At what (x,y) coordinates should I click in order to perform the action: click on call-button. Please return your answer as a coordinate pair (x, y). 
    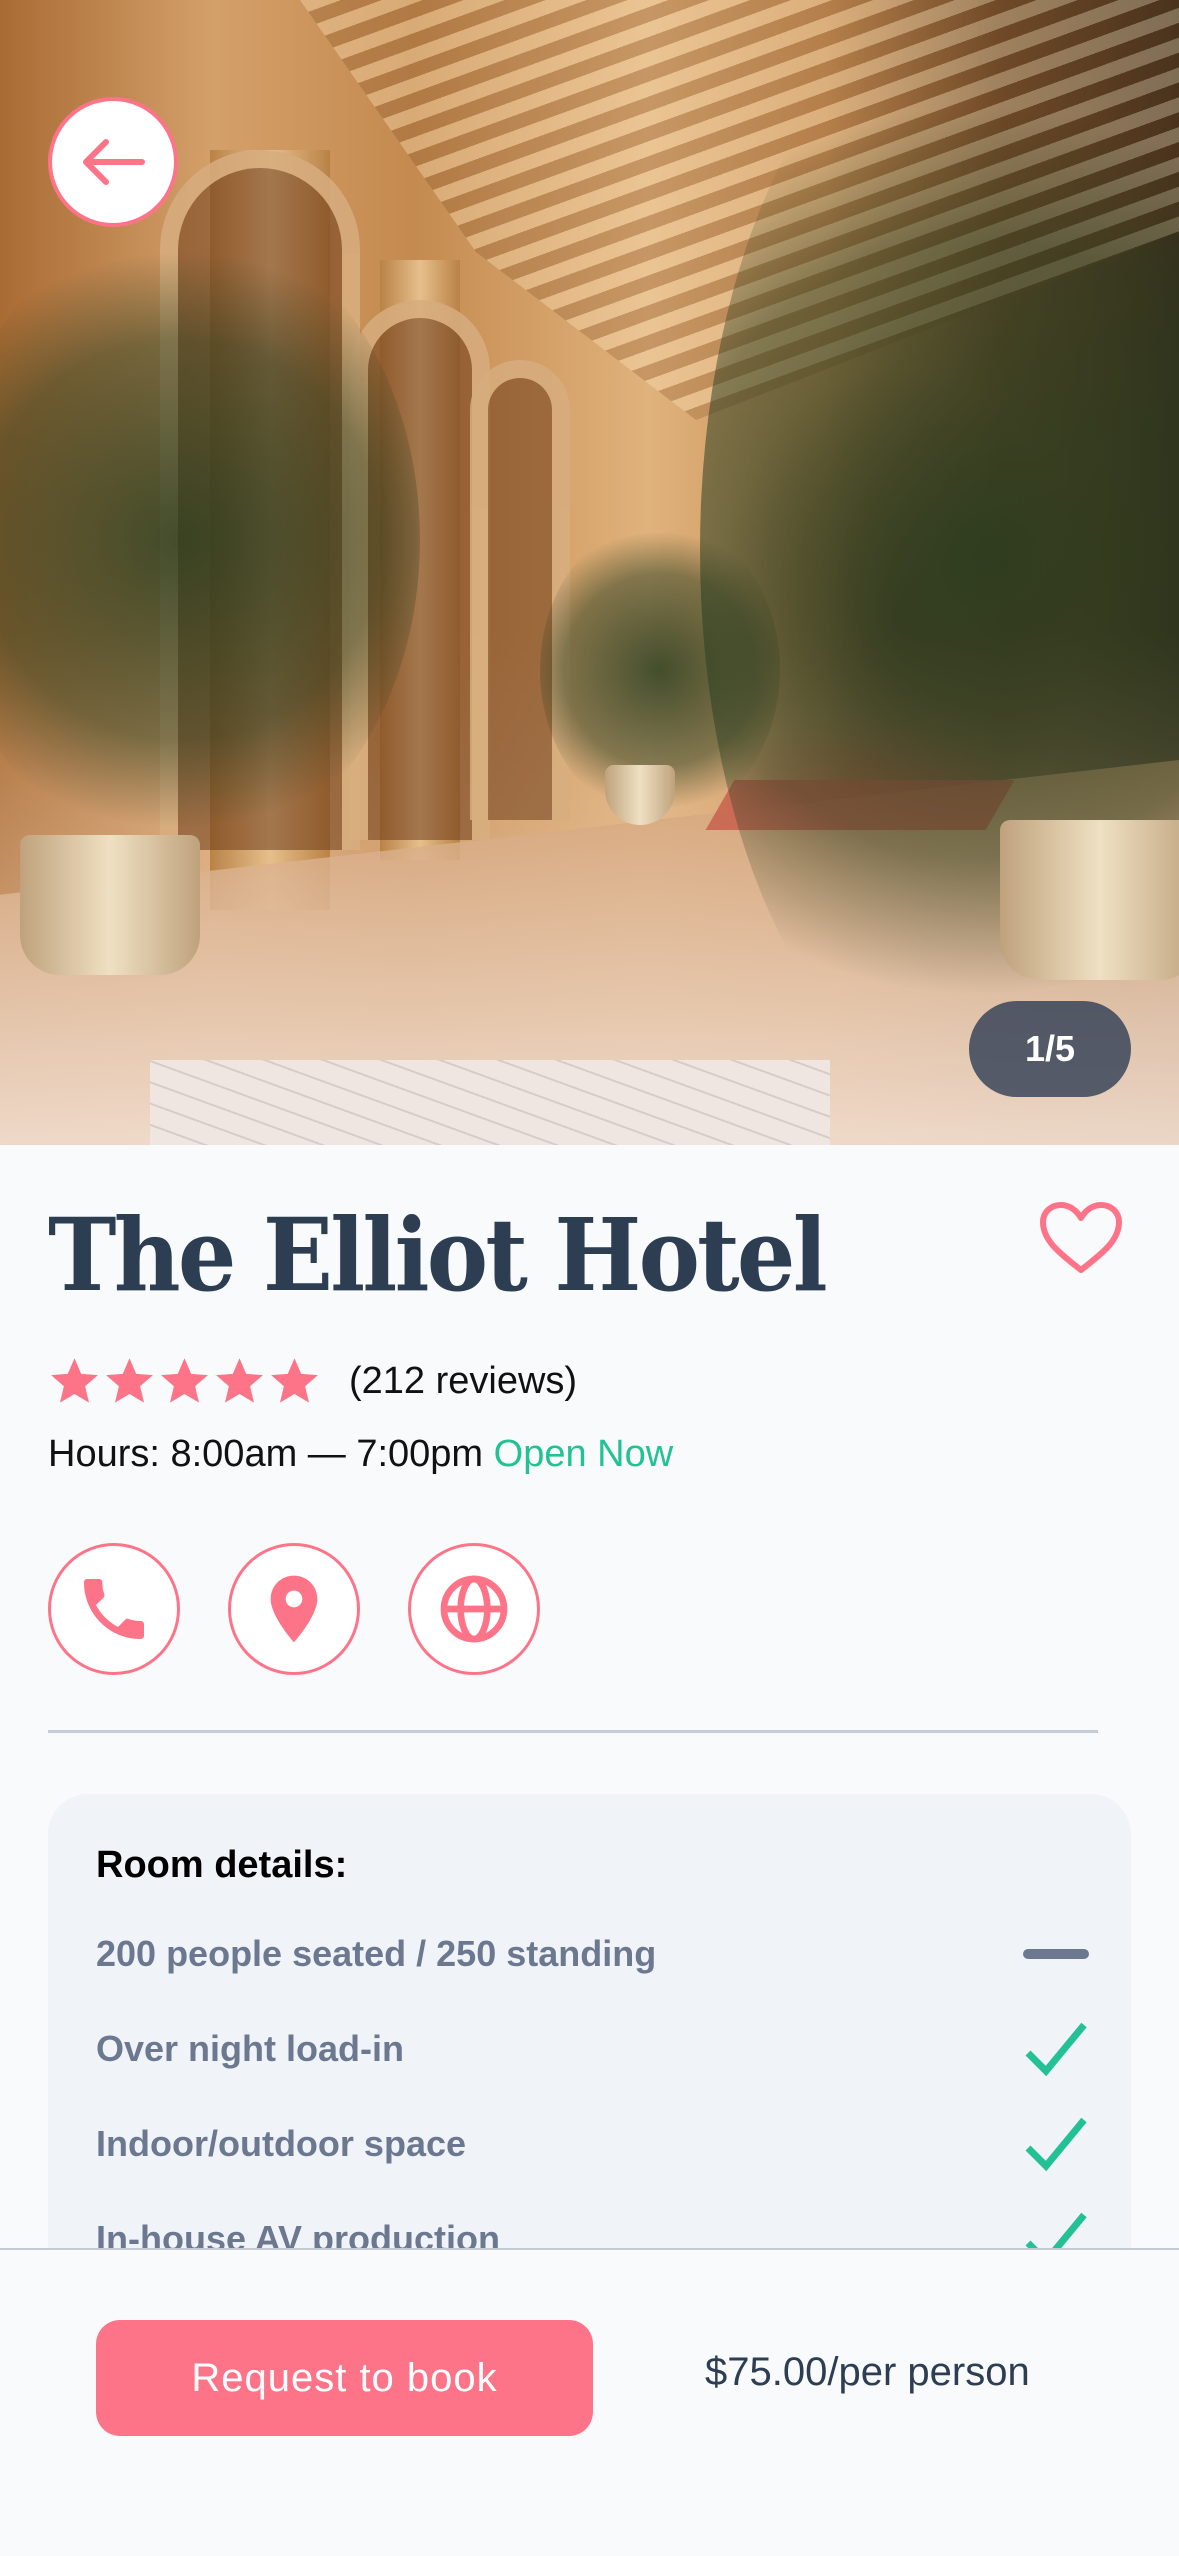
    Looking at the image, I should click on (114, 1609).